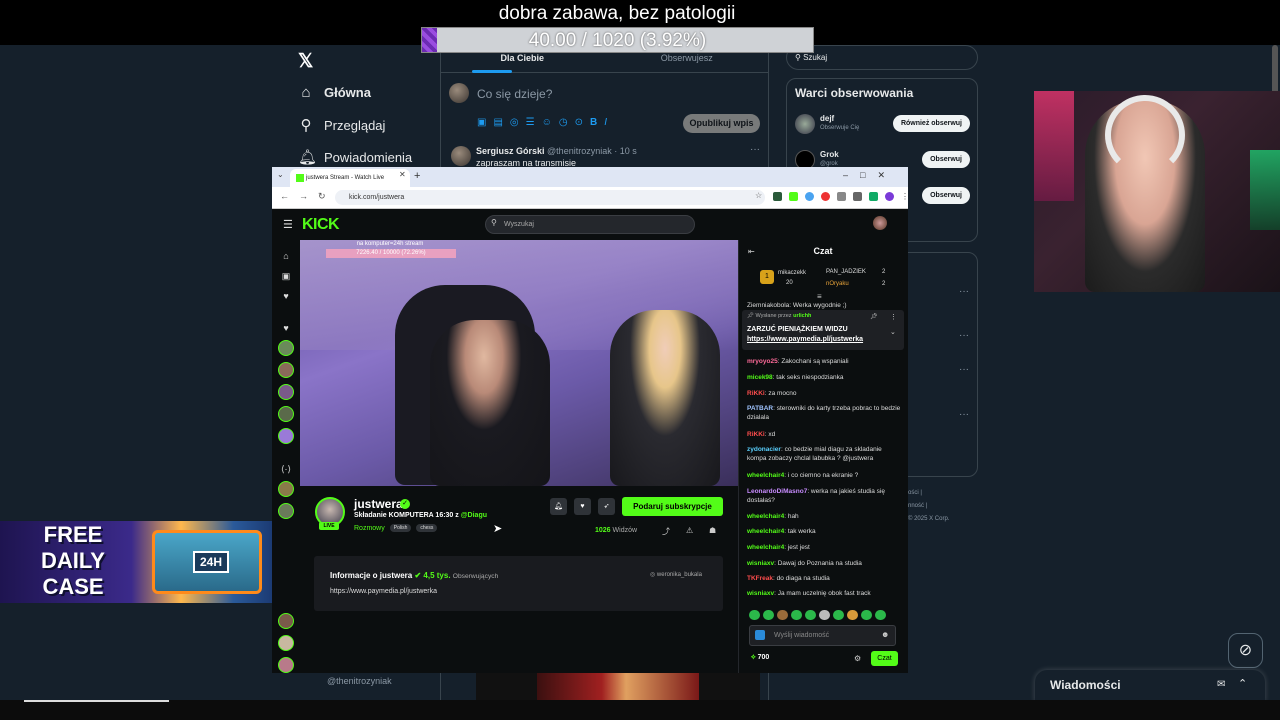  I want to click on tweet-author: Sergiusz Górski @thenitrozyniak · 10 s, so click(556, 151).